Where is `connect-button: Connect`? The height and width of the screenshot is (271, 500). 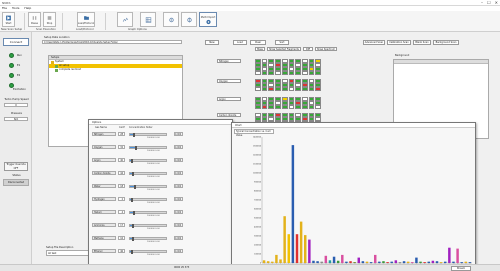 connect-button: Connect is located at coordinates (16, 42).